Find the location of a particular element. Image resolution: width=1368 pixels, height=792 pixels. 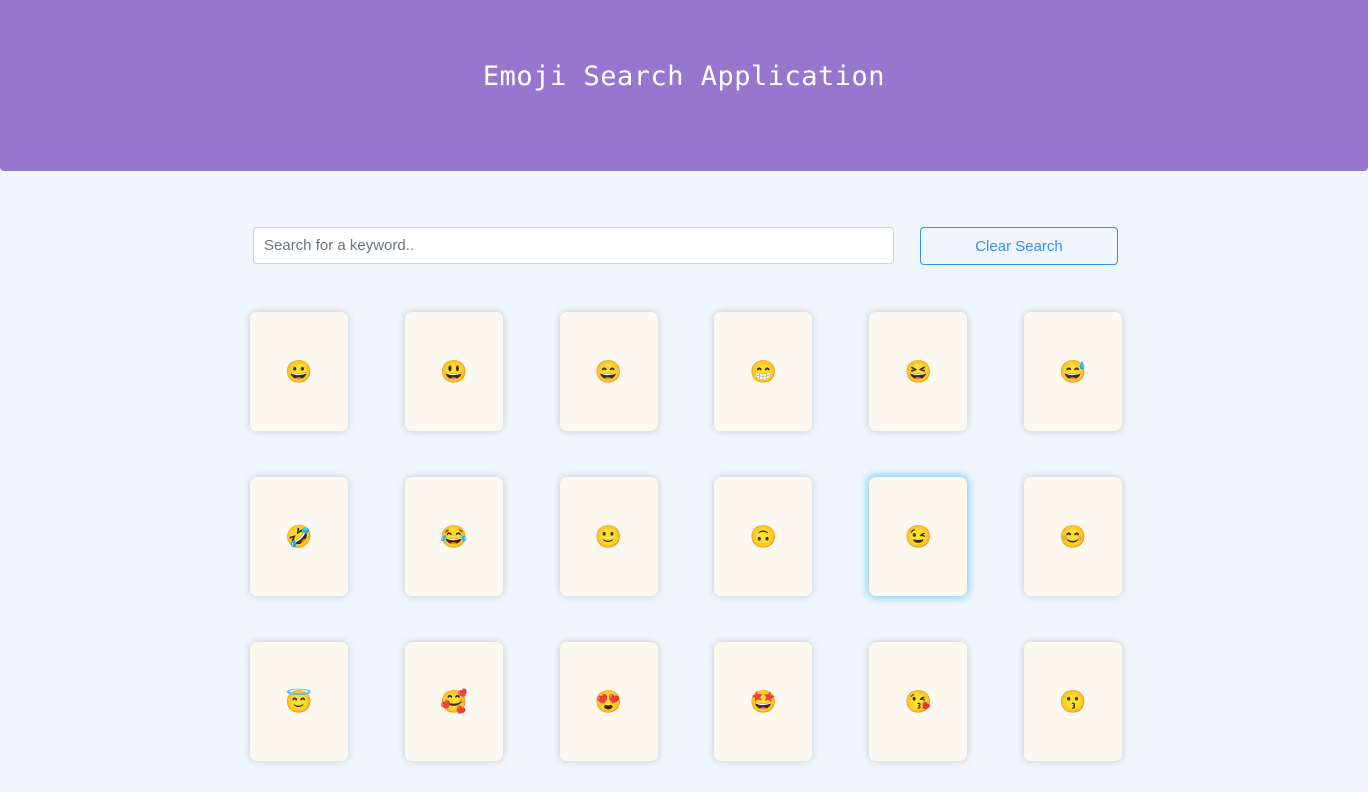

emoji-card: 😁 is located at coordinates (763, 371).